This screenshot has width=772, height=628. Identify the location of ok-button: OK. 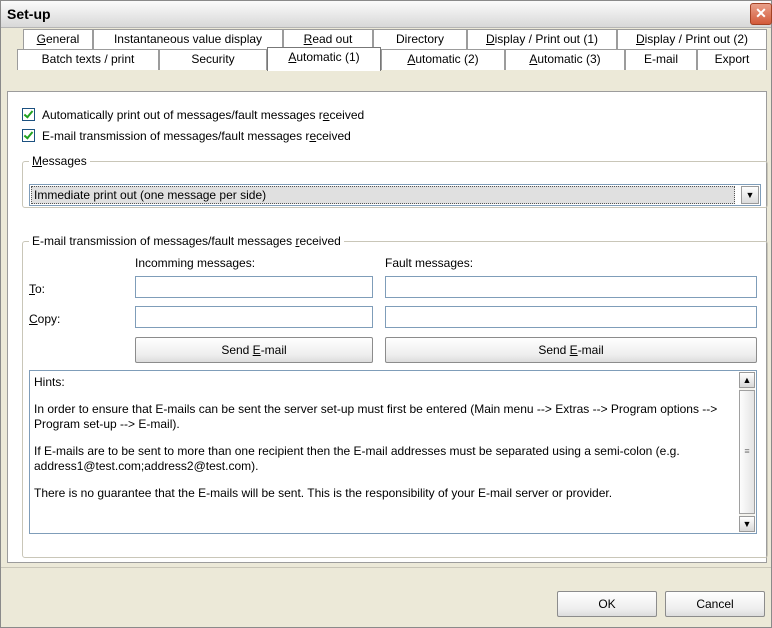
(607, 604).